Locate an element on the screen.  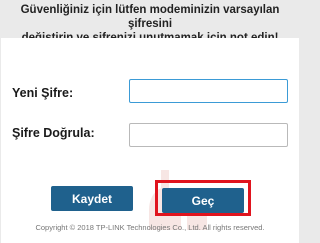
skip-button: Geç is located at coordinates (203, 200).